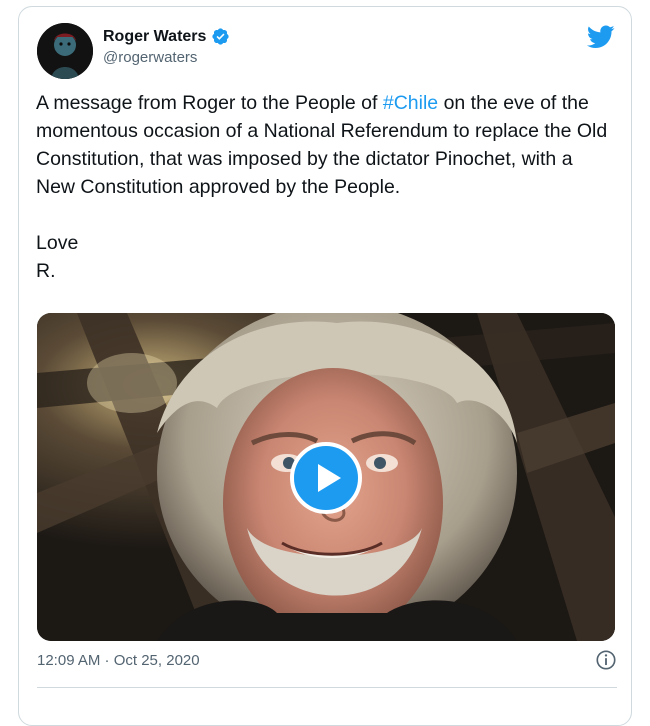  Describe the element at coordinates (209, 103) in the screenshot. I see `tweet-text-before: A message from Roger to the People of` at that location.